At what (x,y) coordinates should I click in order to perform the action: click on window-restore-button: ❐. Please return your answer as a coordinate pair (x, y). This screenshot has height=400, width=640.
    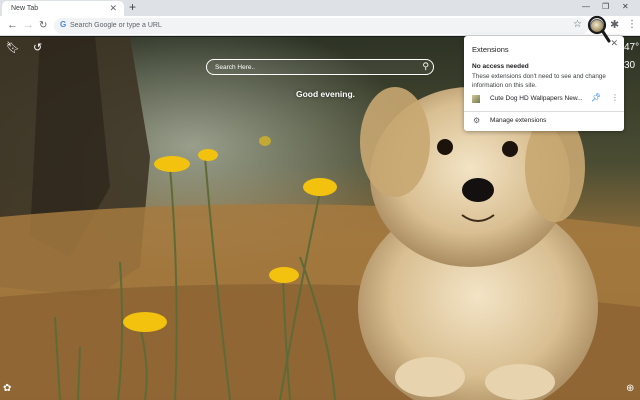
    Looking at the image, I should click on (605, 7).